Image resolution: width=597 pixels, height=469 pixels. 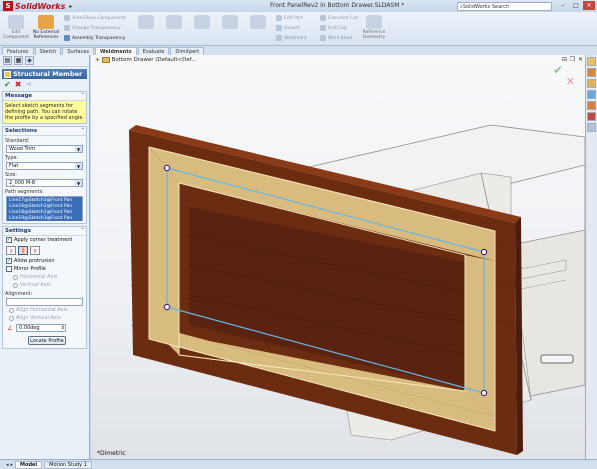 What do you see at coordinates (7, 84) in the screenshot?
I see `ok-checkmark-icon: ✔` at bounding box center [7, 84].